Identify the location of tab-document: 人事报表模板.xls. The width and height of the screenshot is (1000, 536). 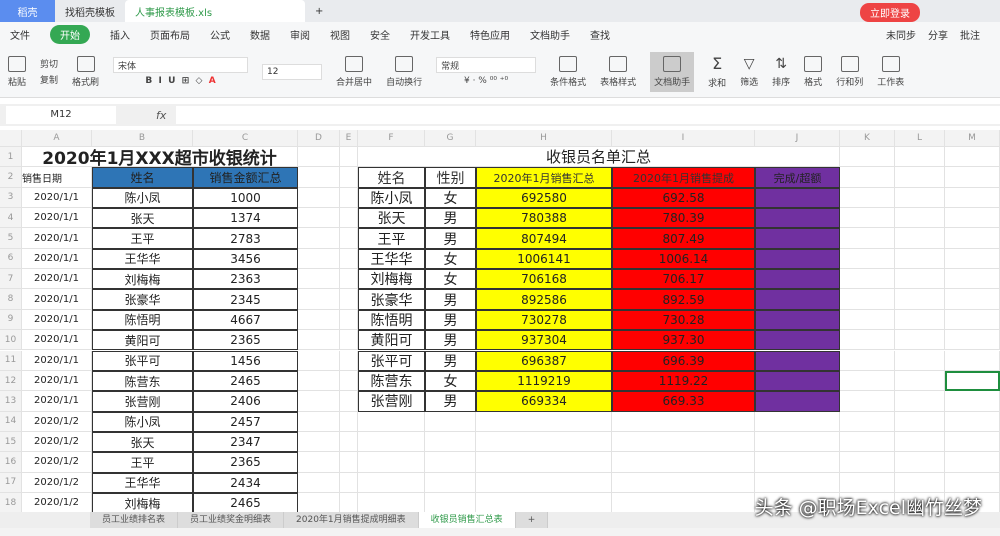
(215, 11).